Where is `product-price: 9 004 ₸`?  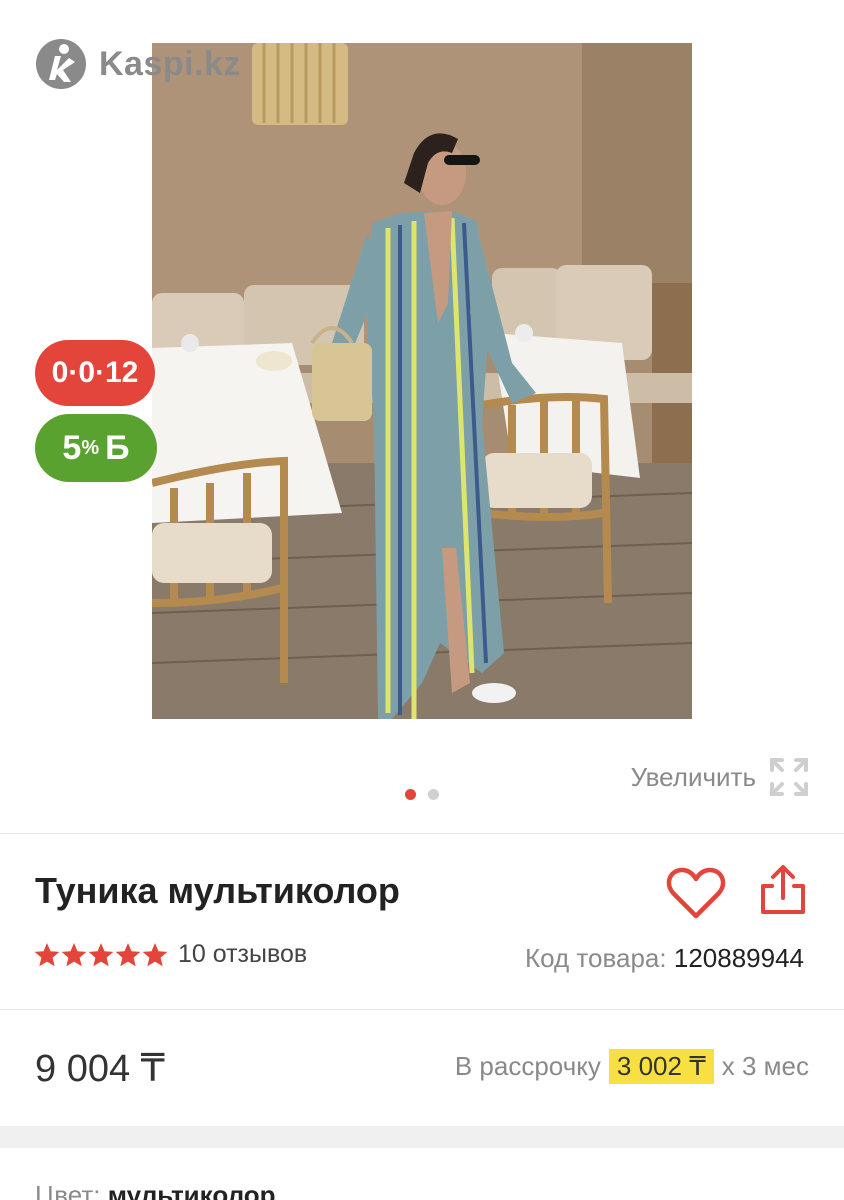
product-price: 9 004 ₸ is located at coordinates (100, 1069).